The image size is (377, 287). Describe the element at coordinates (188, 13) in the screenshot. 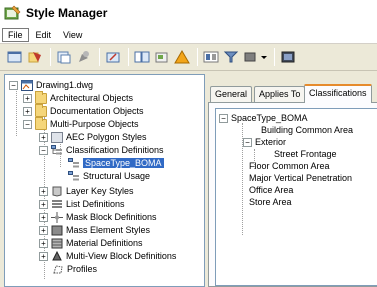

I see `title-bar: Style Manager` at that location.